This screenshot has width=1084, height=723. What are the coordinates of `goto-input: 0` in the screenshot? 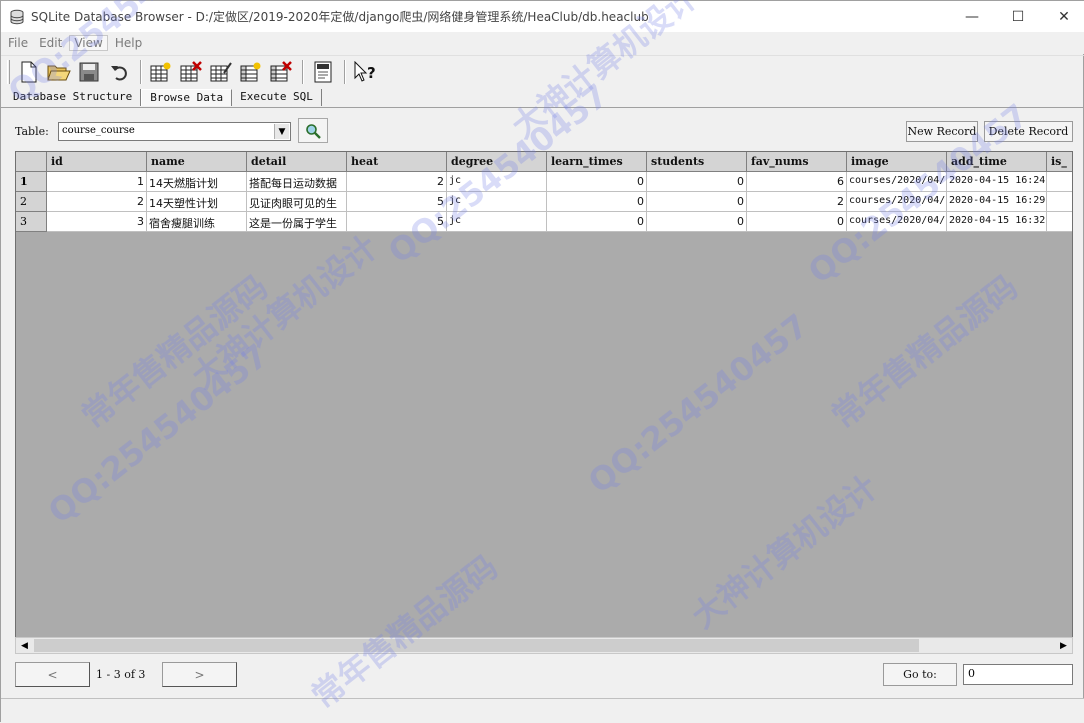 It's located at (1018, 674).